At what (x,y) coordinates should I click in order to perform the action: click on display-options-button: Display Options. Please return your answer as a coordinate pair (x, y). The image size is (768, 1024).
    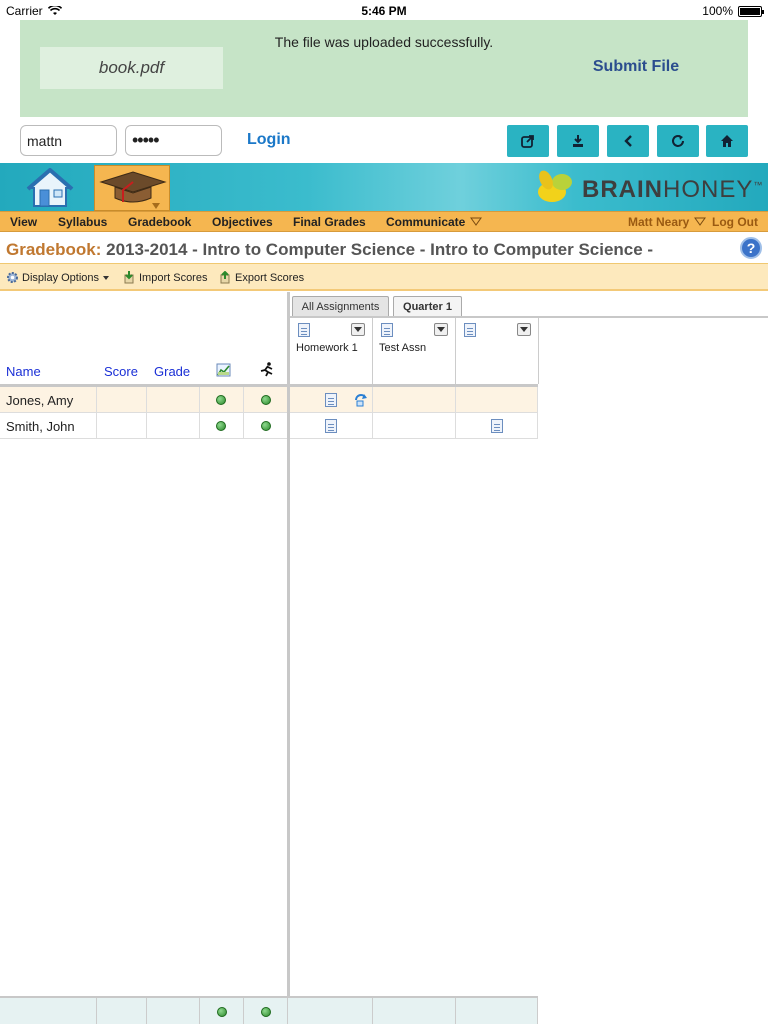
    Looking at the image, I should click on (58, 277).